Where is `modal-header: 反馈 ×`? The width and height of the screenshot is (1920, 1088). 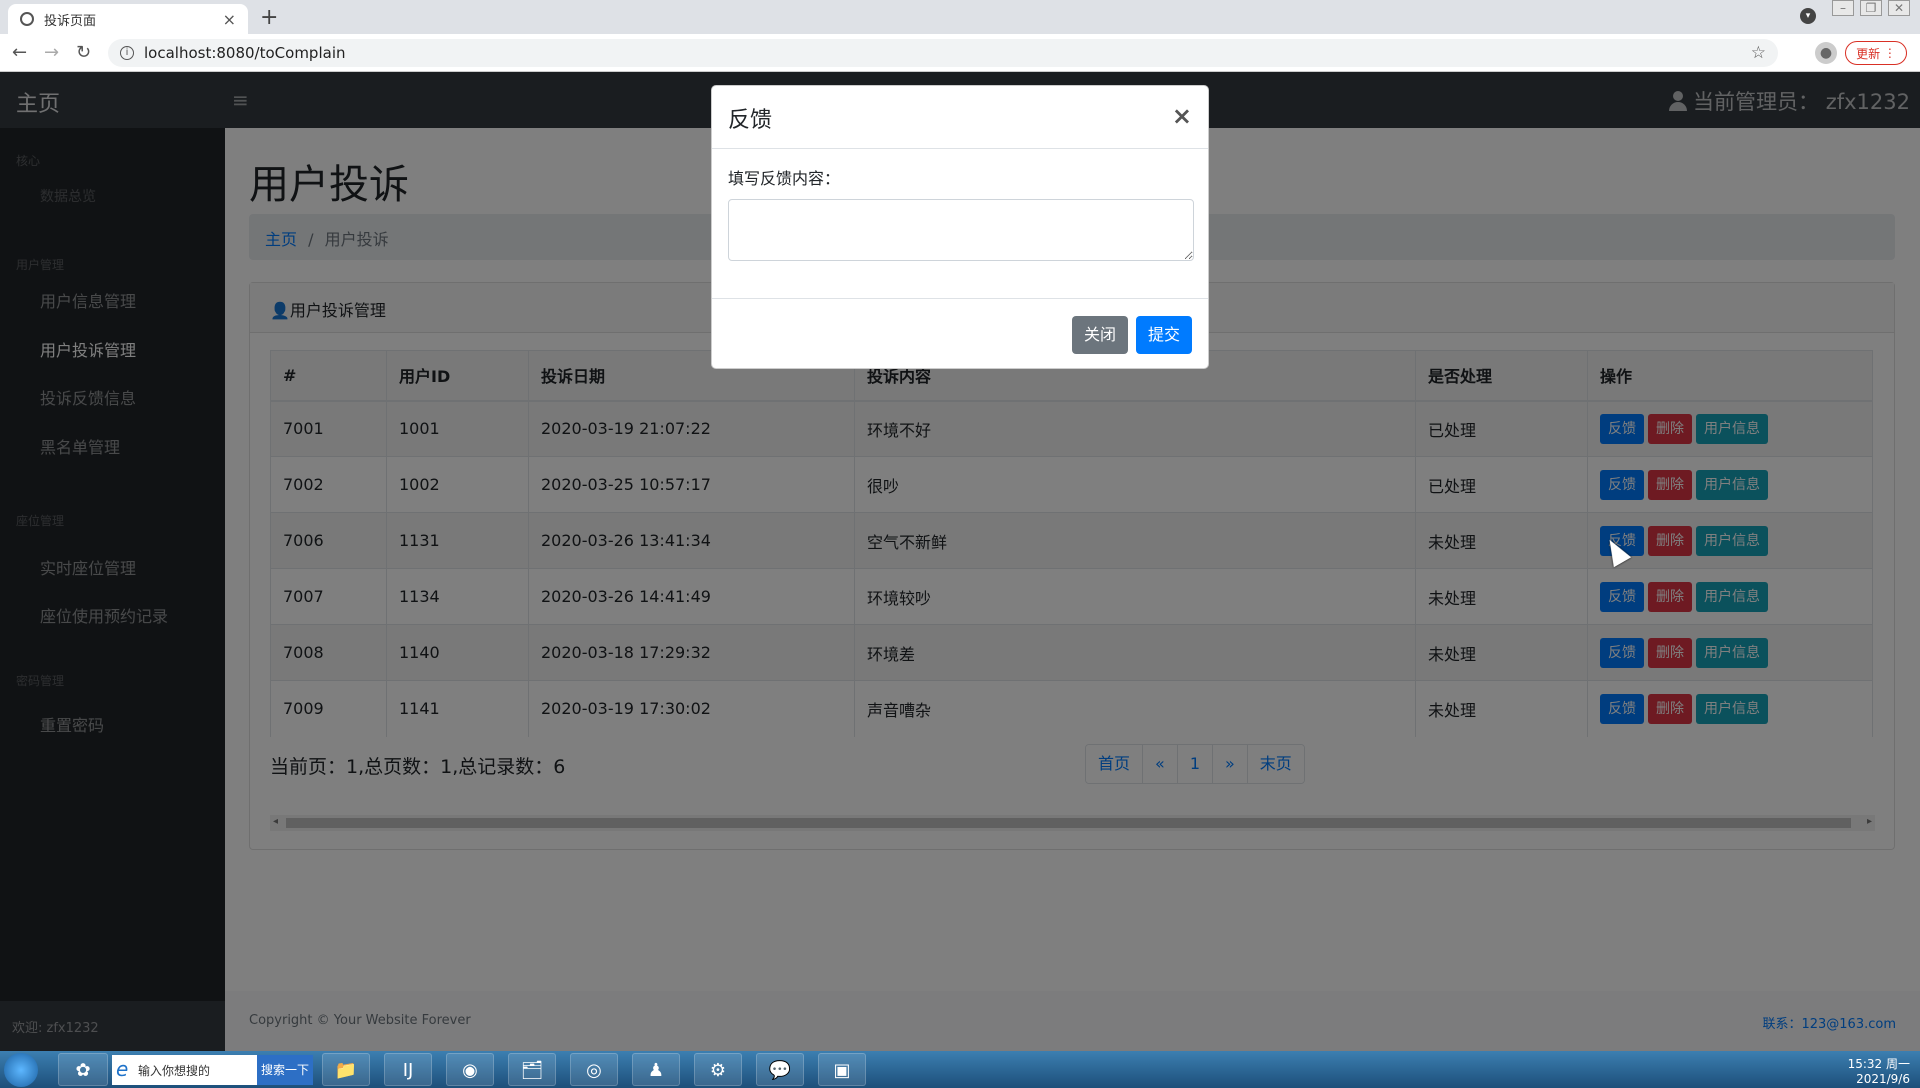 modal-header: 反馈 × is located at coordinates (960, 117).